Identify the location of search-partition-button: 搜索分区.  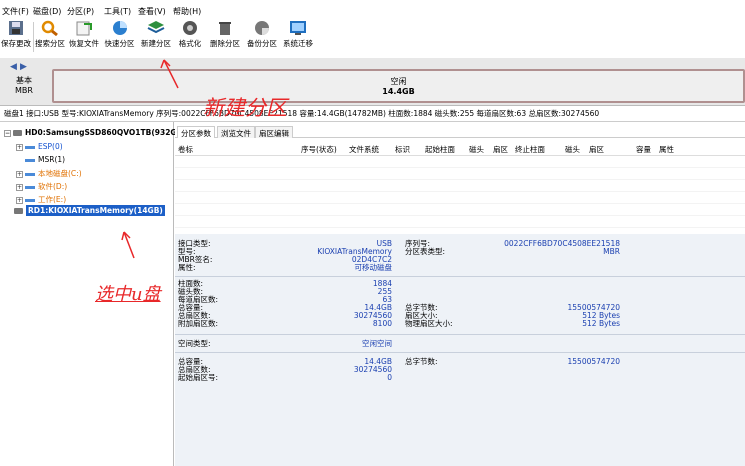
(50, 38).